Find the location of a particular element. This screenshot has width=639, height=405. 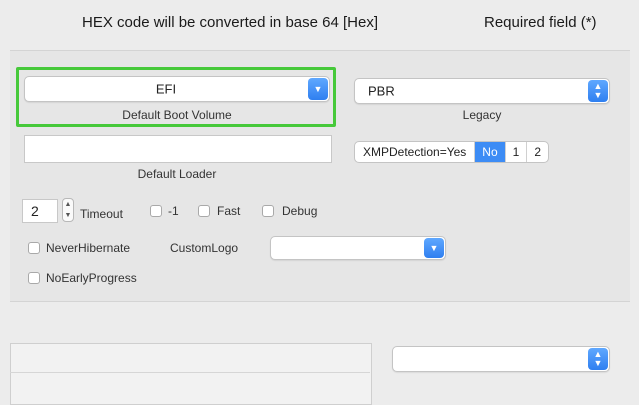

legacy-label: Legacy is located at coordinates (482, 115).